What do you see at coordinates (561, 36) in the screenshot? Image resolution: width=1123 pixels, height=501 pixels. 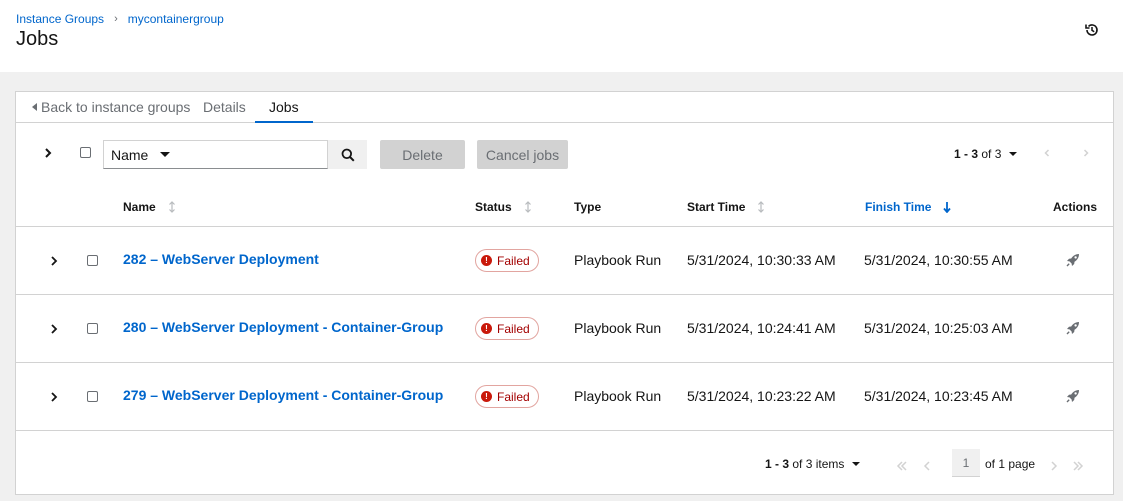 I see `page-header: Instance Groups › mycontainergroup Jobs` at bounding box center [561, 36].